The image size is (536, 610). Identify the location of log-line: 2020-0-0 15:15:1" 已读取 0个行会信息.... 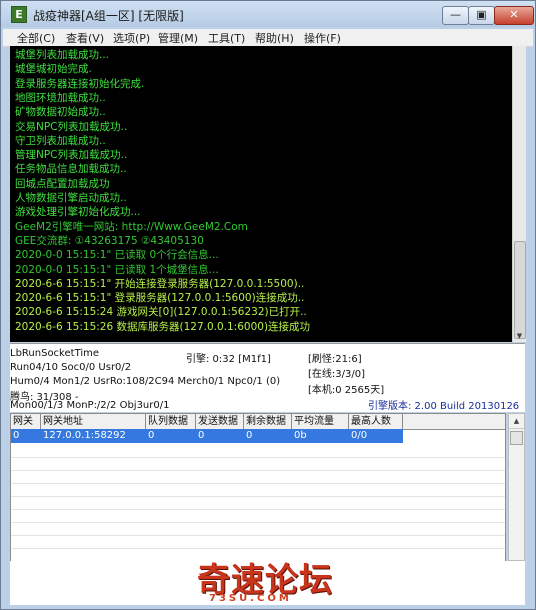
(117, 255).